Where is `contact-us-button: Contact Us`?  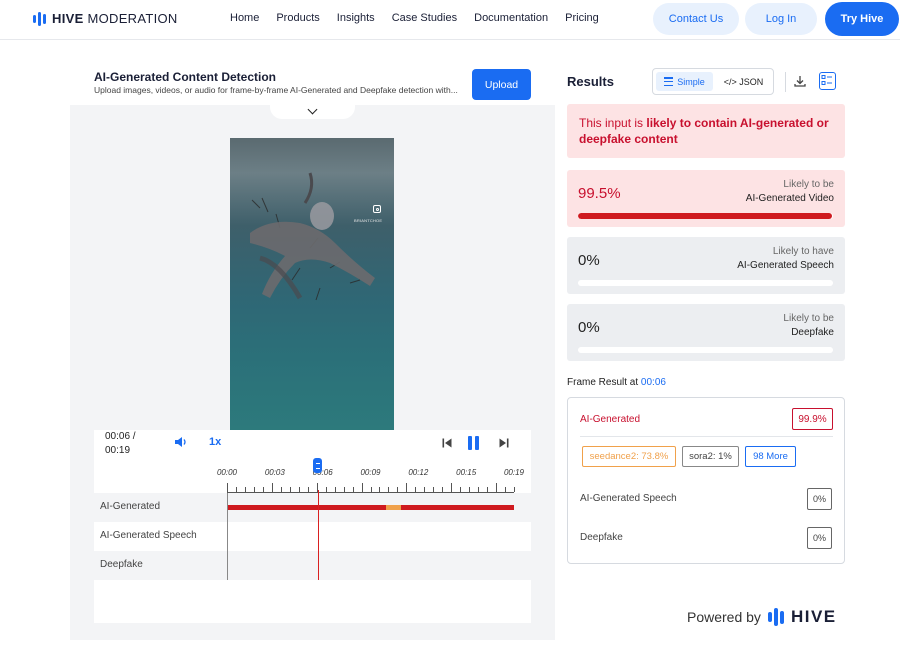
contact-us-button: Contact Us is located at coordinates (696, 19).